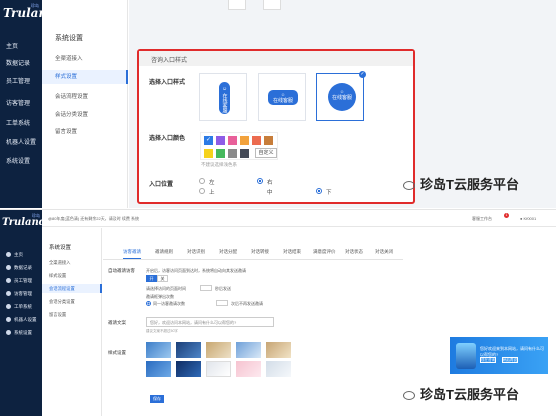 This screenshot has width=556, height=416. What do you see at coordinates (18, 62) in the screenshot?
I see `nav-data-records: 数据记录` at bounding box center [18, 62].